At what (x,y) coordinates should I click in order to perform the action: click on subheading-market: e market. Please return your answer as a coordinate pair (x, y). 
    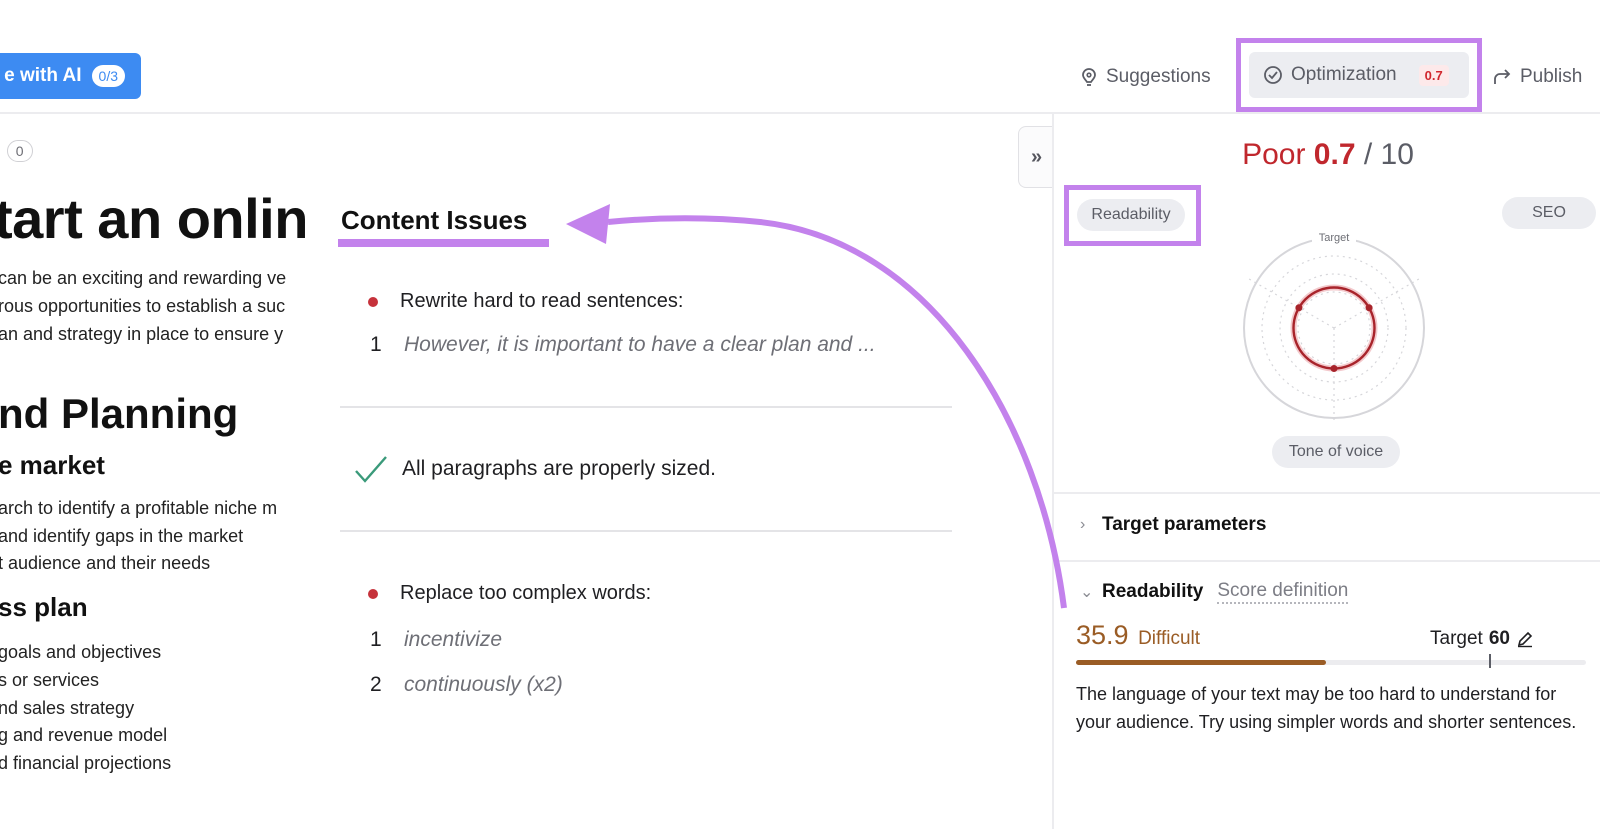
    Looking at the image, I should click on (52, 465).